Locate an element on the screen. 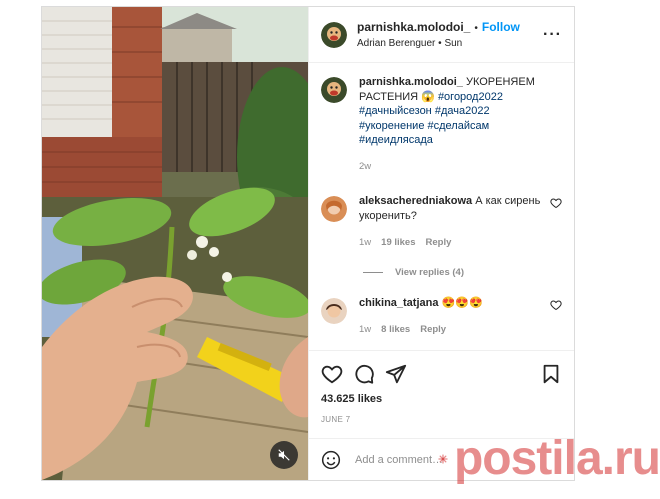  follow-button: Follow is located at coordinates (501, 27).